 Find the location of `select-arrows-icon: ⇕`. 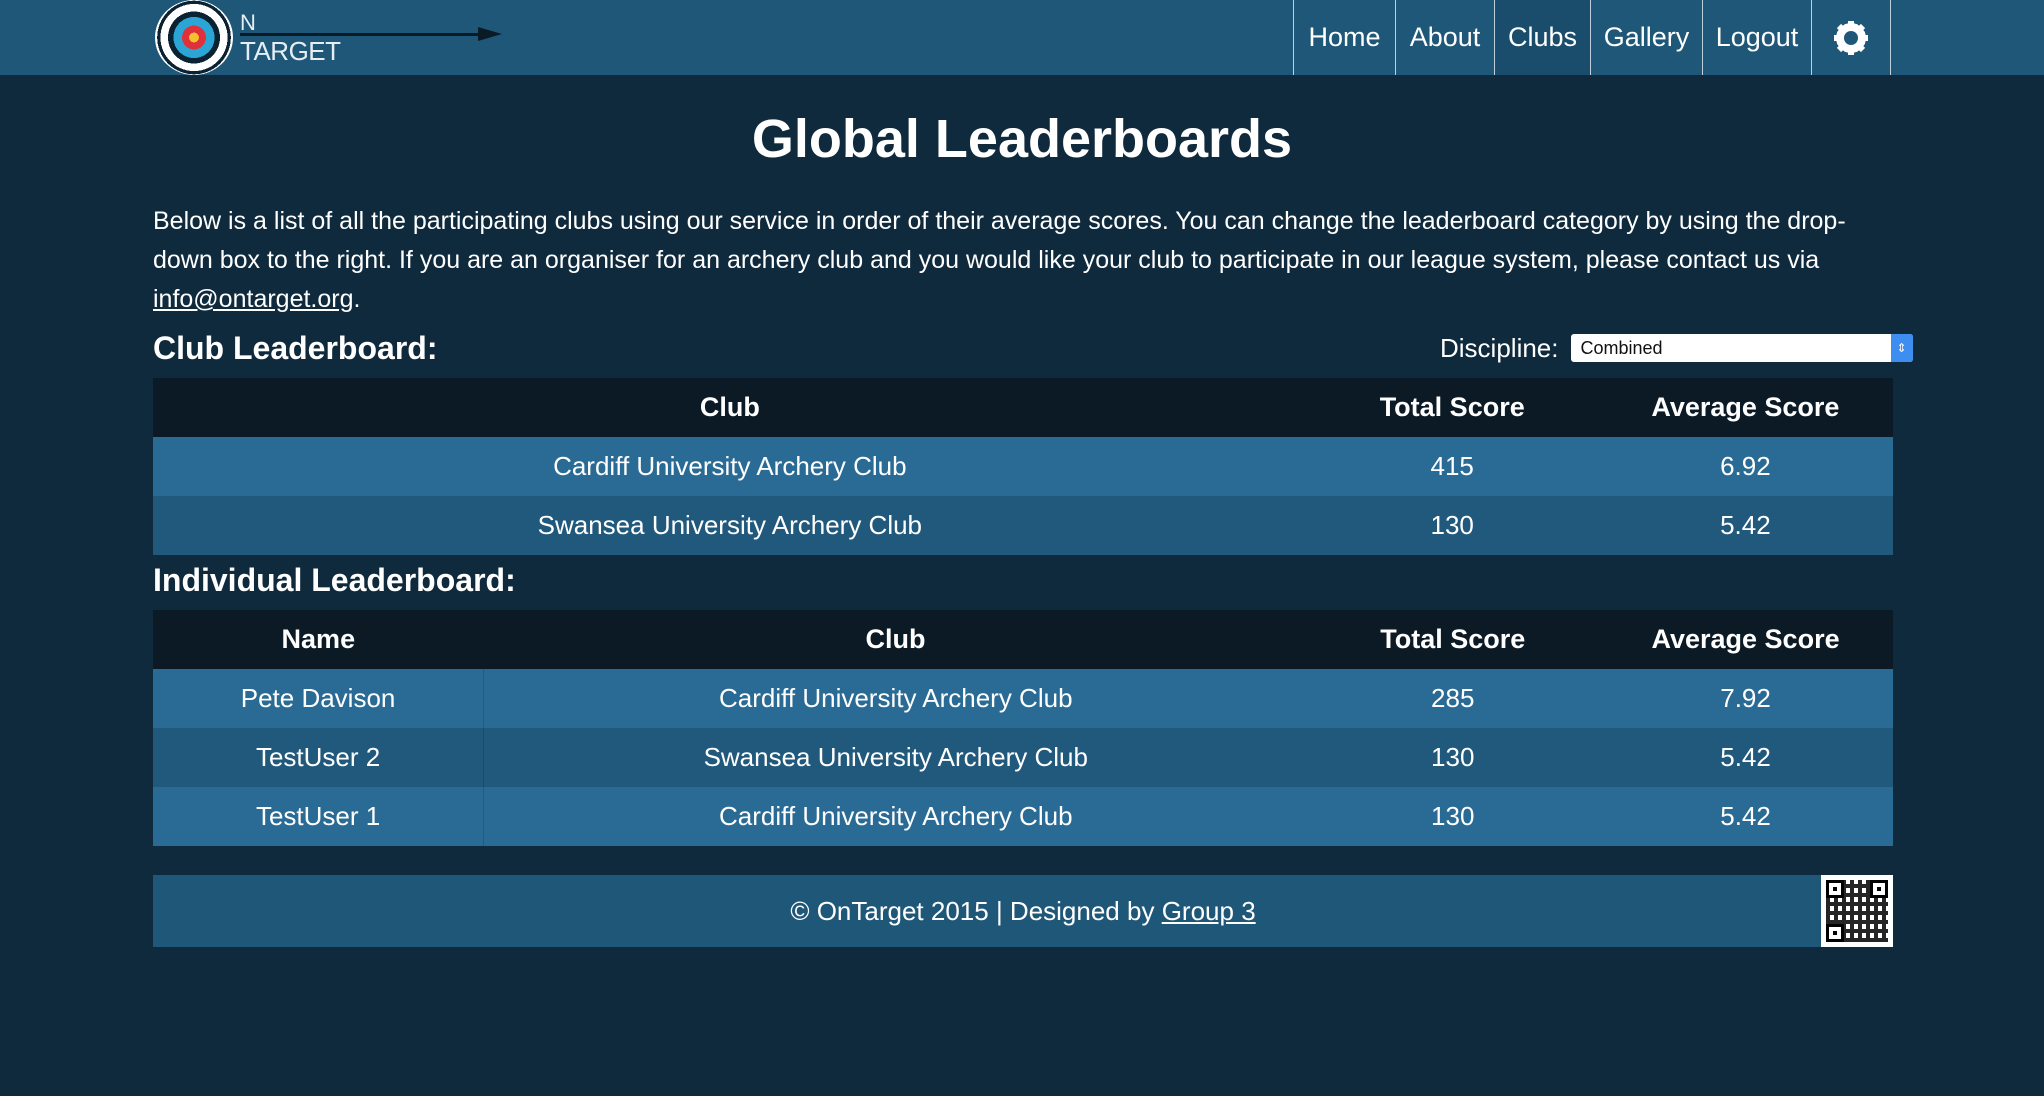

select-arrows-icon: ⇕ is located at coordinates (1901, 348).